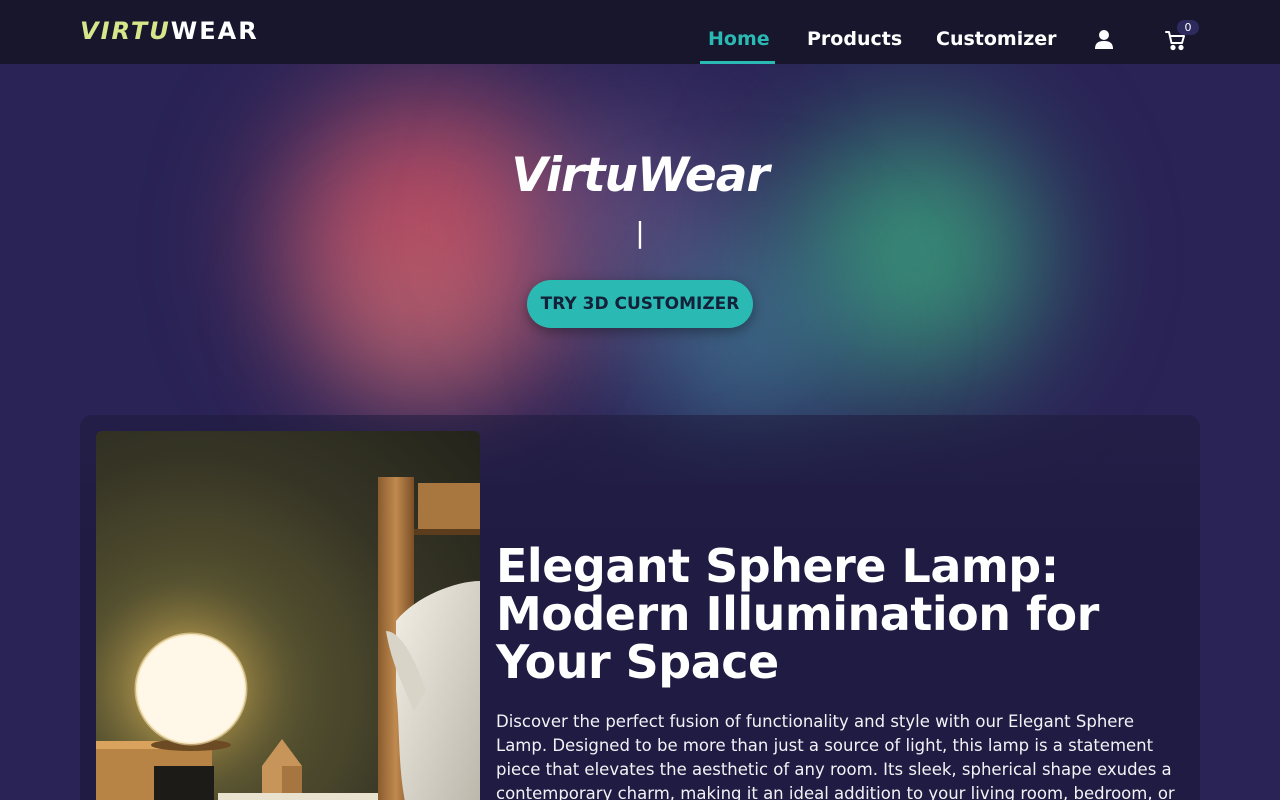 This screenshot has width=1280, height=800. I want to click on typing-cursor: |, so click(640, 232).